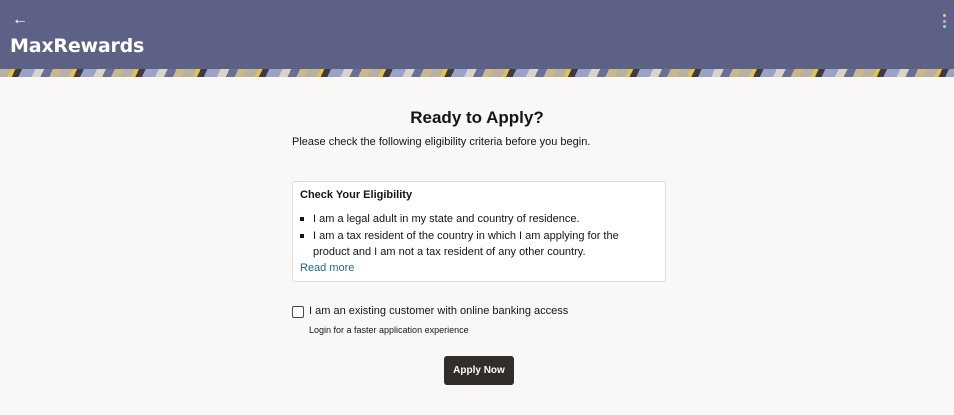 This screenshot has width=954, height=415. I want to click on eligibility-title: Check Your Eligibility, so click(356, 195).